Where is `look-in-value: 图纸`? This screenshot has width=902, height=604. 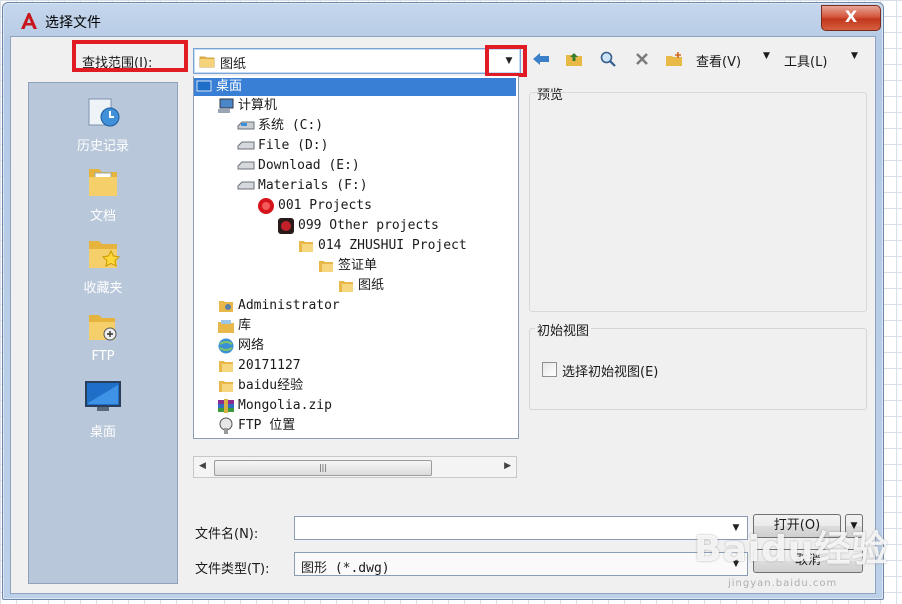 look-in-value: 图纸 is located at coordinates (233, 64).